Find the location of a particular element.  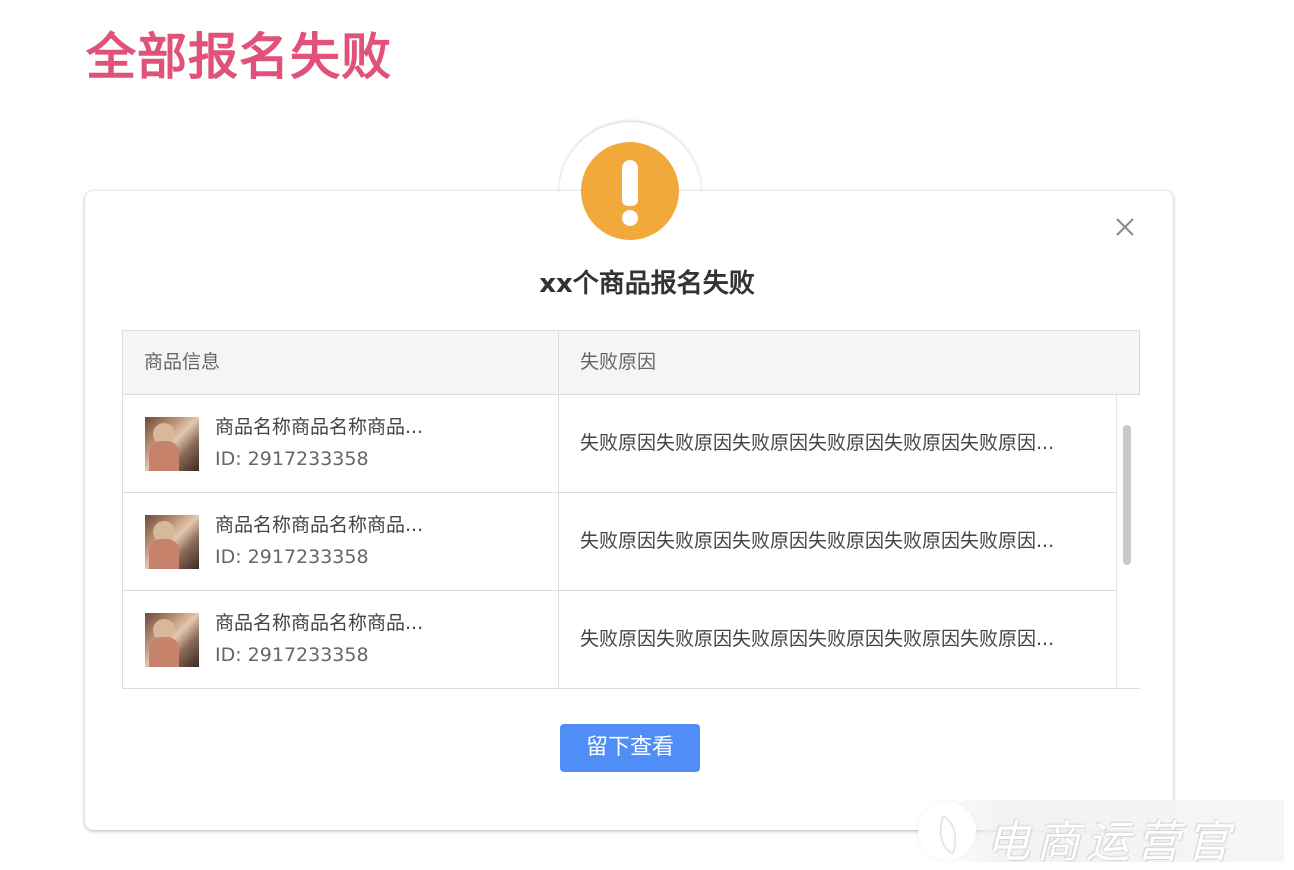

close-icon is located at coordinates (1125, 227).